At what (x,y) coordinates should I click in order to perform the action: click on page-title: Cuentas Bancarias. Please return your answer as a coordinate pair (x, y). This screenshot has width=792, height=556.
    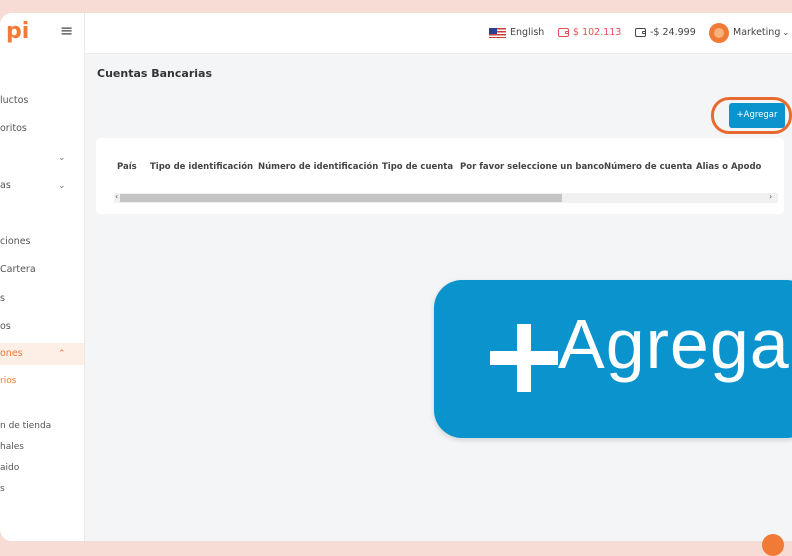
    Looking at the image, I should click on (155, 73).